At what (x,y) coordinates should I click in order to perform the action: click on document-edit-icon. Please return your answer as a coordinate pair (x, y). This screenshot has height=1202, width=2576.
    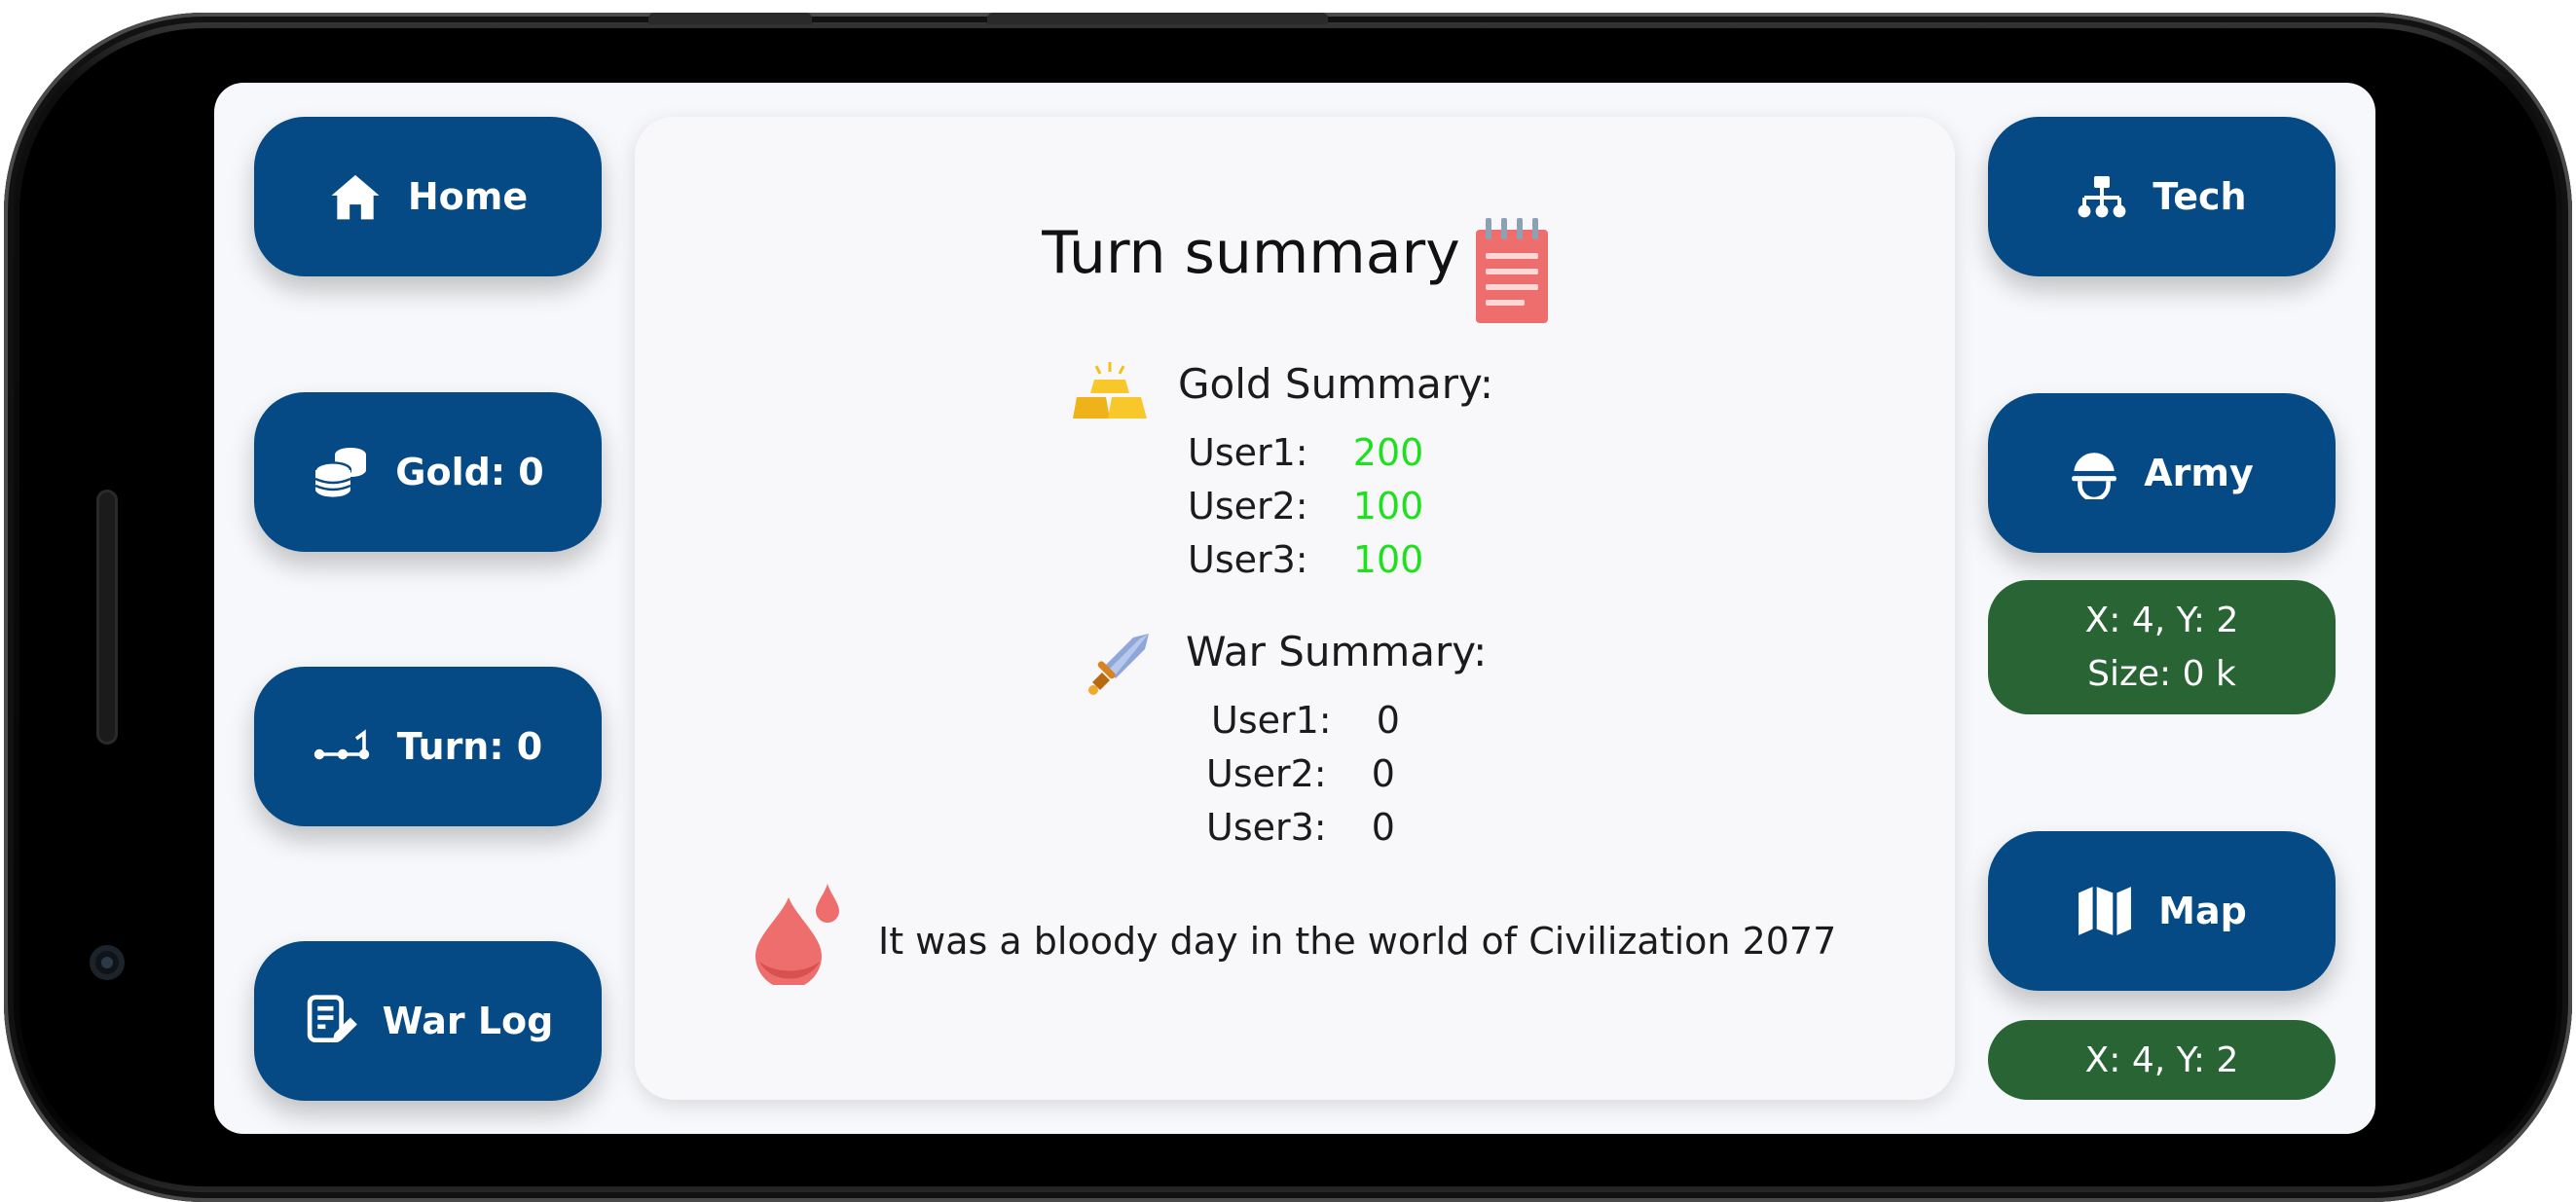
    Looking at the image, I should click on (332, 1019).